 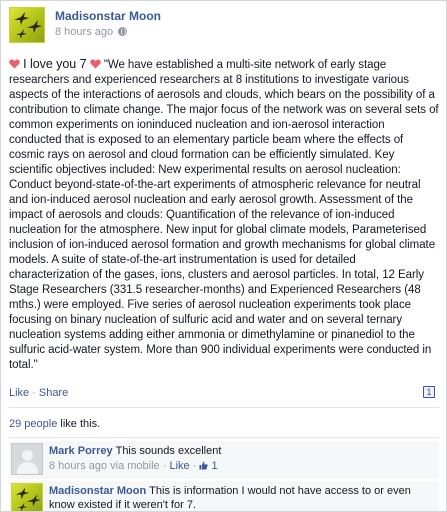 What do you see at coordinates (108, 16) in the screenshot?
I see `post-author-name: Madisonstar Moon` at bounding box center [108, 16].